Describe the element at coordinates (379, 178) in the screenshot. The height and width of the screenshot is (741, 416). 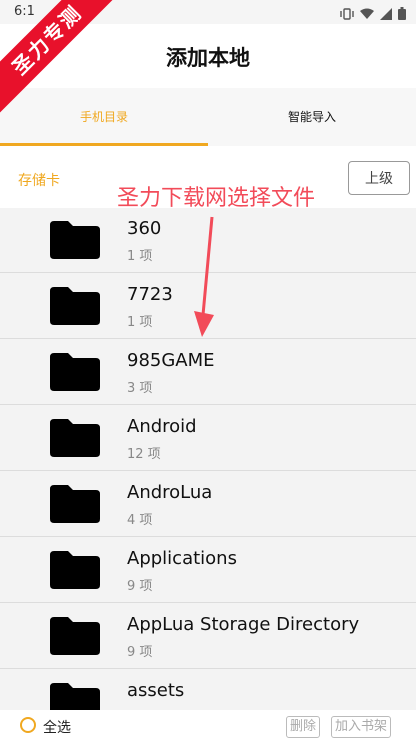
I see `up-level-button: 上级` at that location.